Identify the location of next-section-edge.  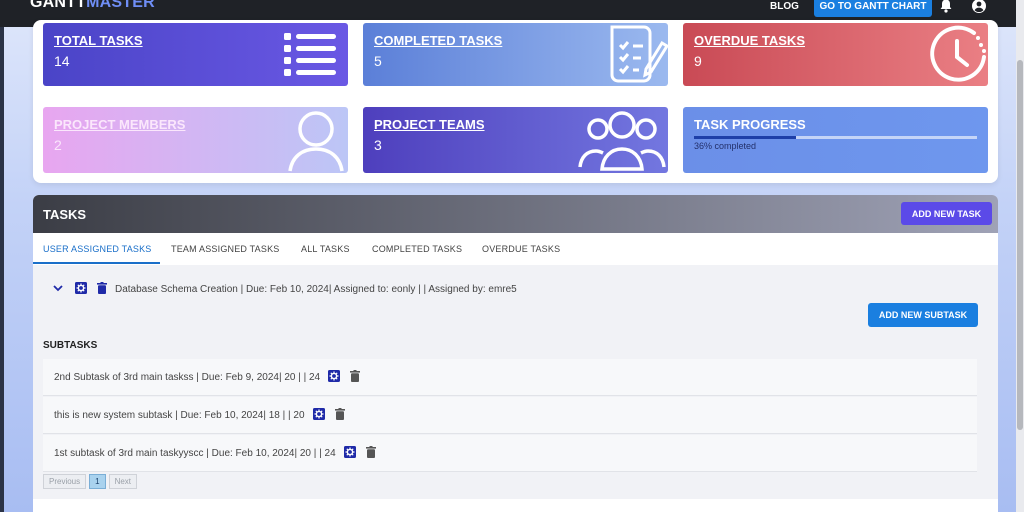
(515, 505).